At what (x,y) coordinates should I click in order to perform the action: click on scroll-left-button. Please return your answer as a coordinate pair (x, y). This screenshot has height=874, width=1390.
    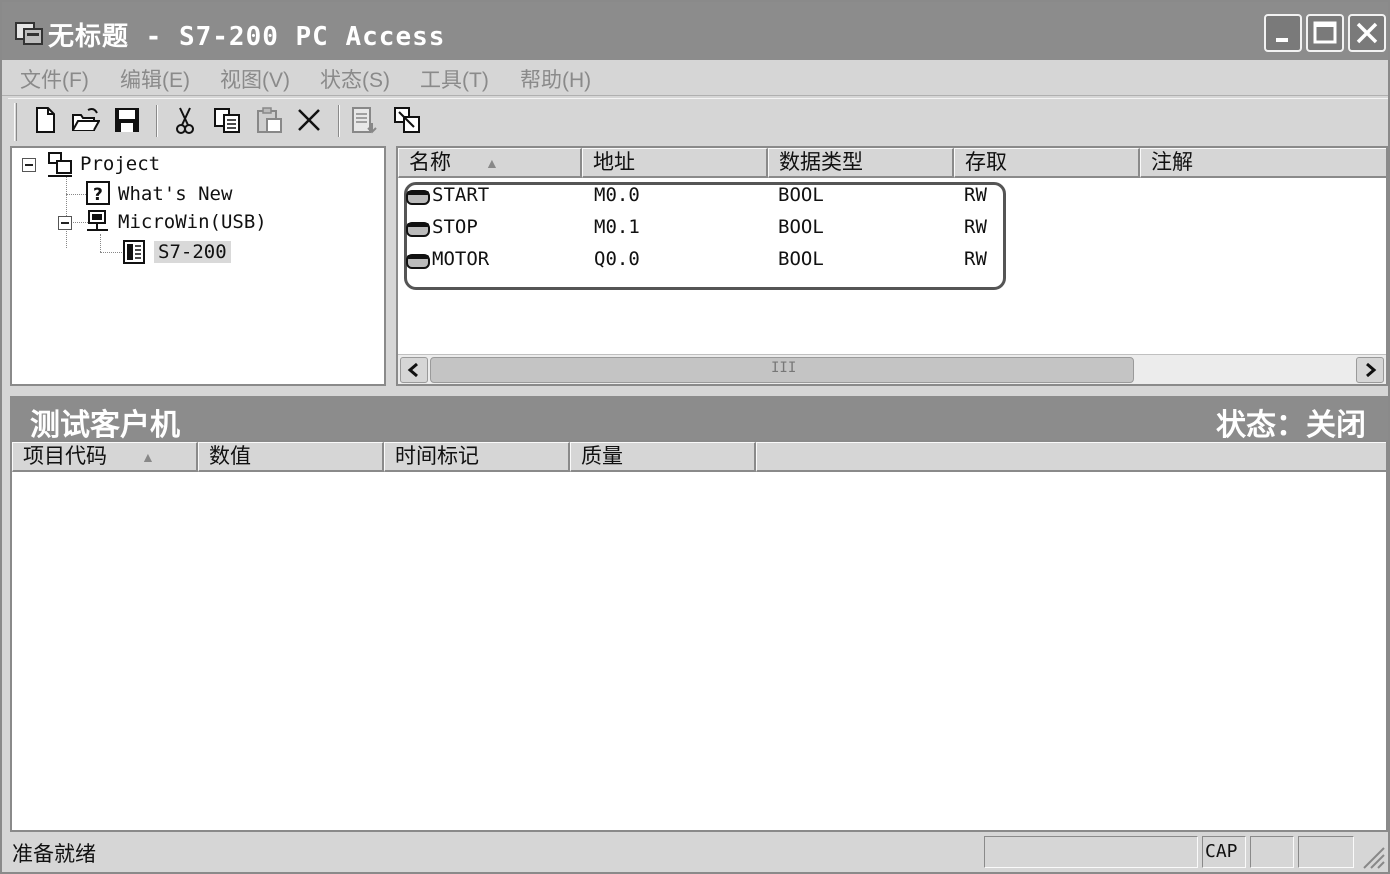
    Looking at the image, I should click on (414, 370).